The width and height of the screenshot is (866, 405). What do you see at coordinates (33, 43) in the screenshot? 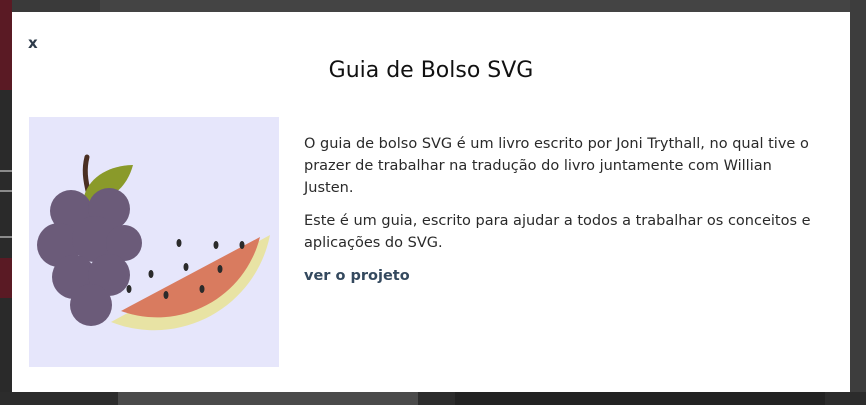
I see `close-button: x` at bounding box center [33, 43].